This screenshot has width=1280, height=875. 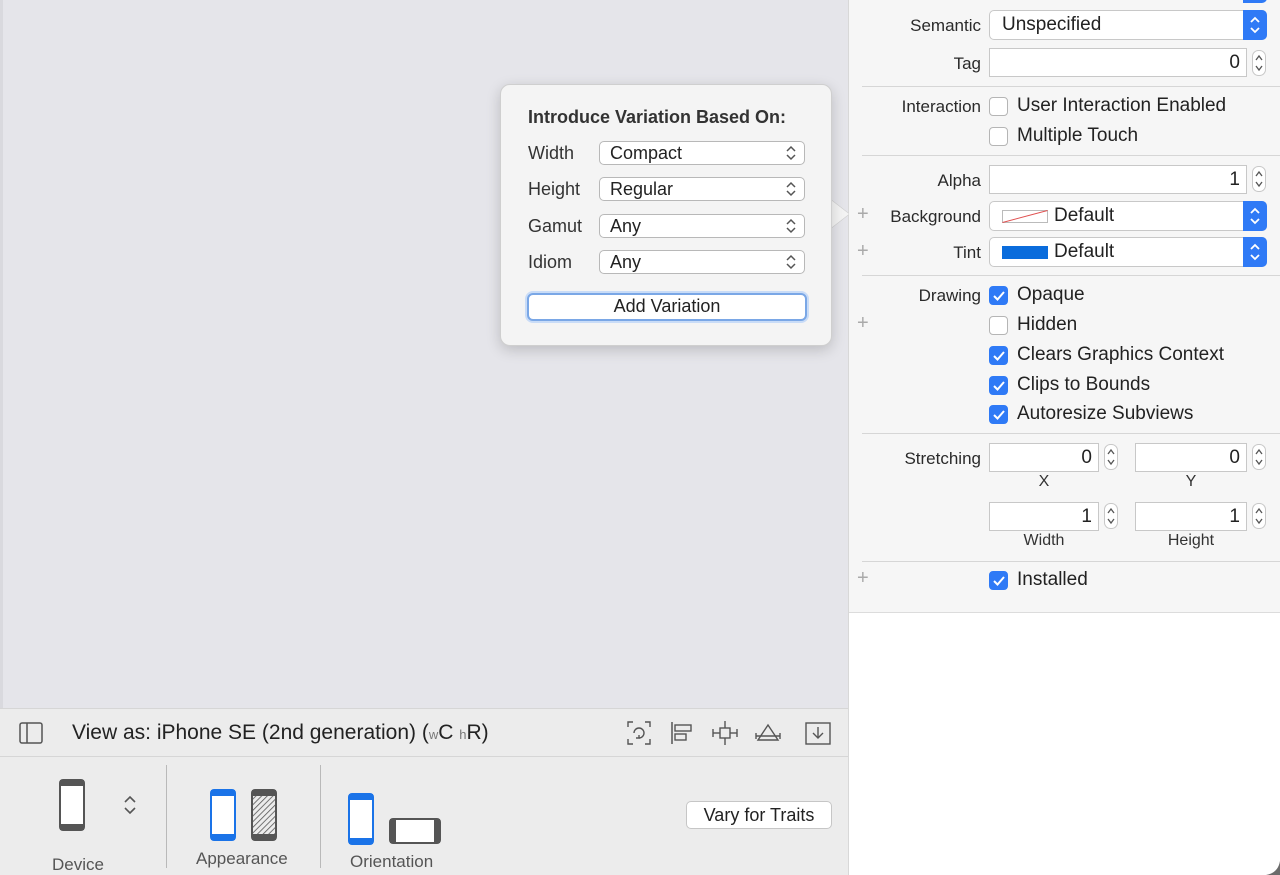 I want to click on inspector-empty-area, so click(x=1064, y=743).